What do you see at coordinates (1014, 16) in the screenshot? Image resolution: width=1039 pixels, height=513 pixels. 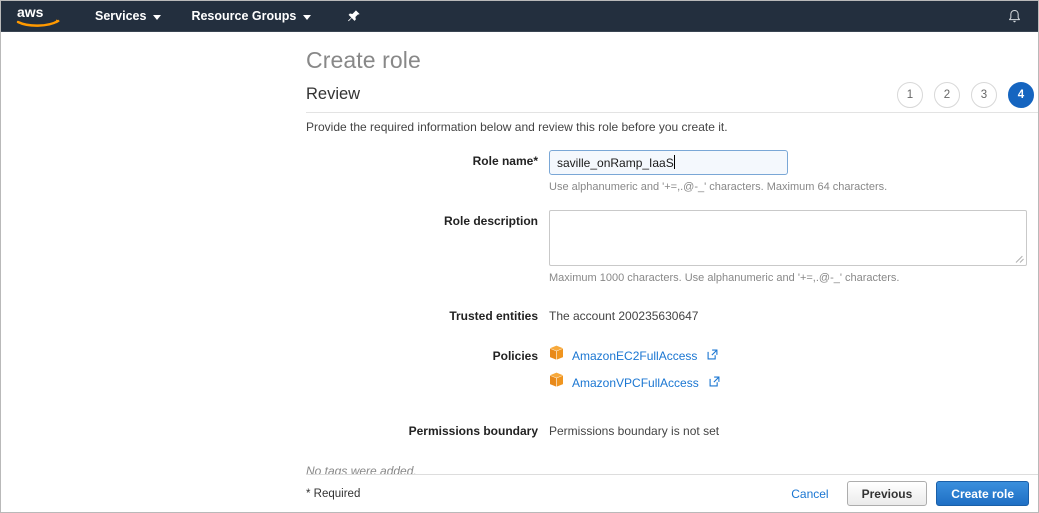 I see `bell-icon` at bounding box center [1014, 16].